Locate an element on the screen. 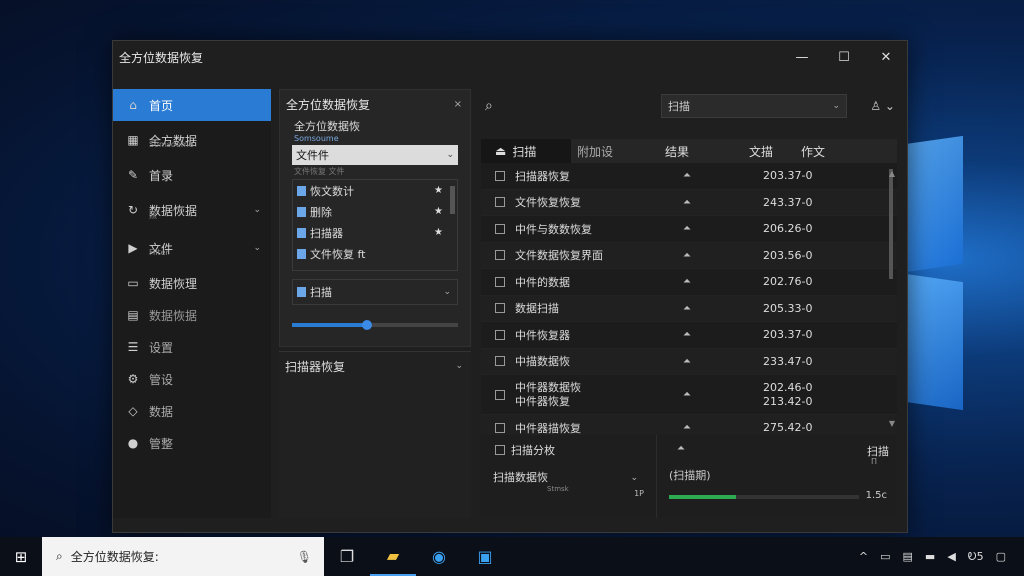  col-header-result: 结果 is located at coordinates (694, 151).